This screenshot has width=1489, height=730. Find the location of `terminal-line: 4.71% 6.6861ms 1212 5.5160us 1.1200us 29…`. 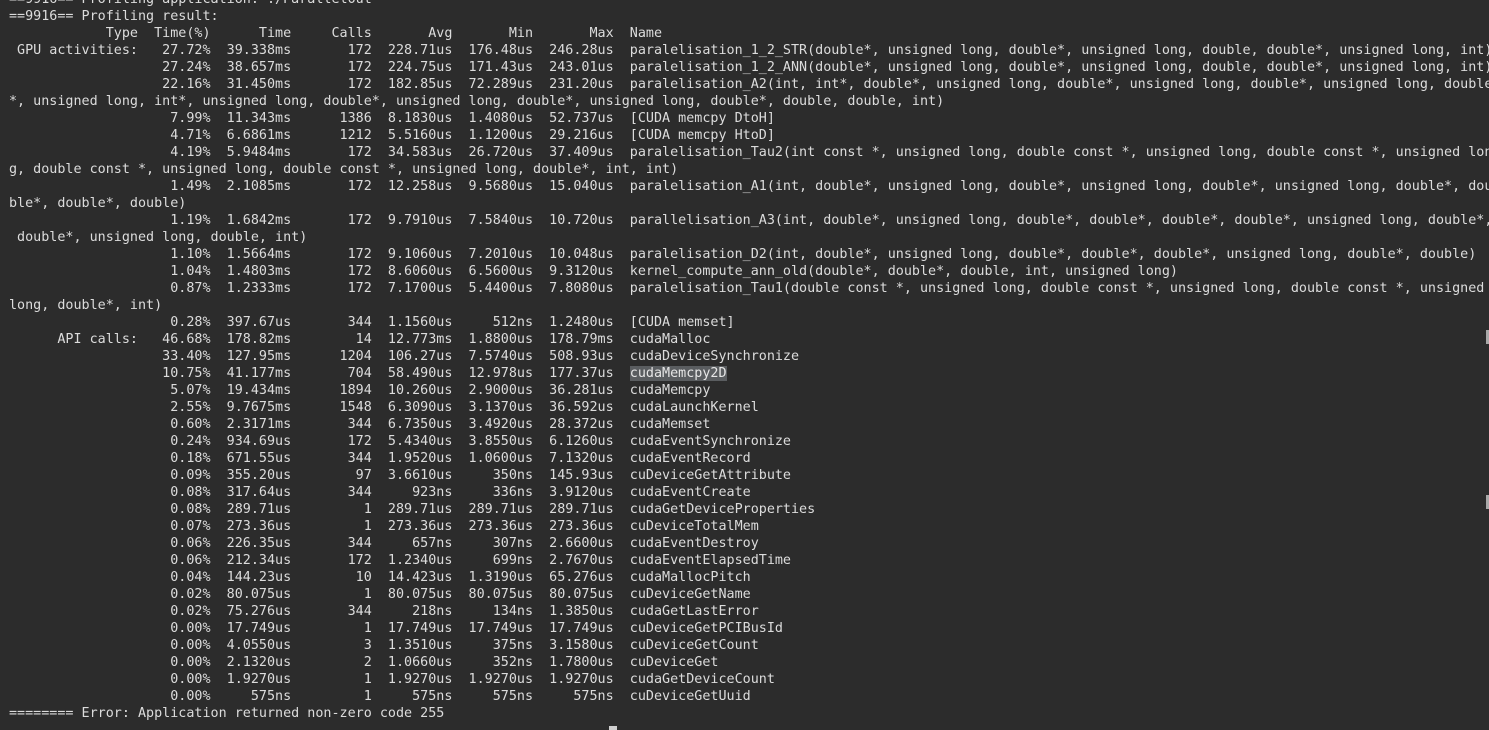

terminal-line: 4.71% 6.6861ms 1212 5.5160us 1.1200us 29… is located at coordinates (392, 135).